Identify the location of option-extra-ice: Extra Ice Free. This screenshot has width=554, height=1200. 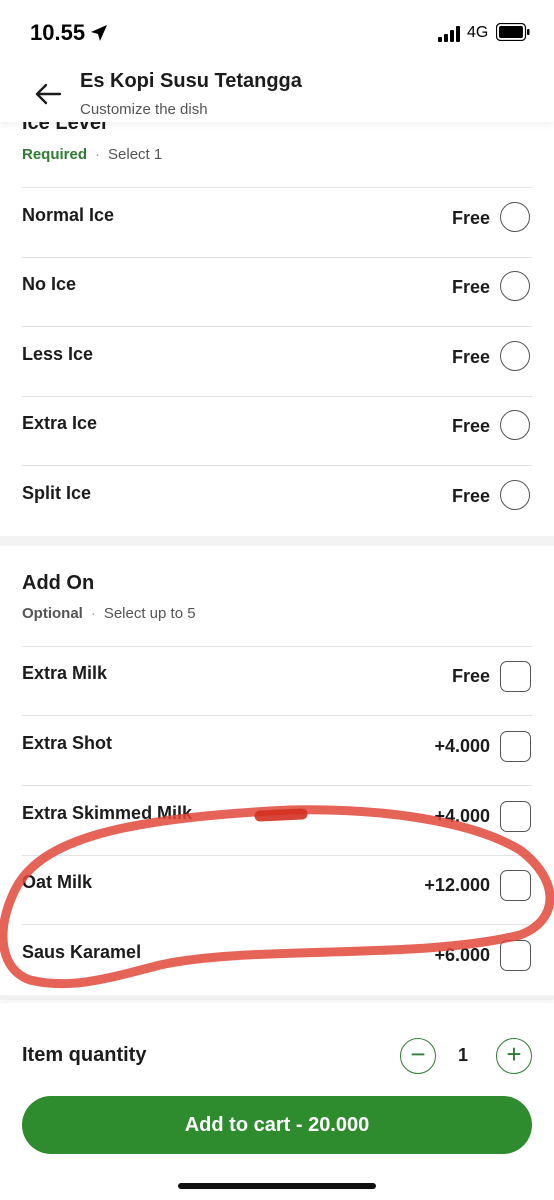
(277, 431).